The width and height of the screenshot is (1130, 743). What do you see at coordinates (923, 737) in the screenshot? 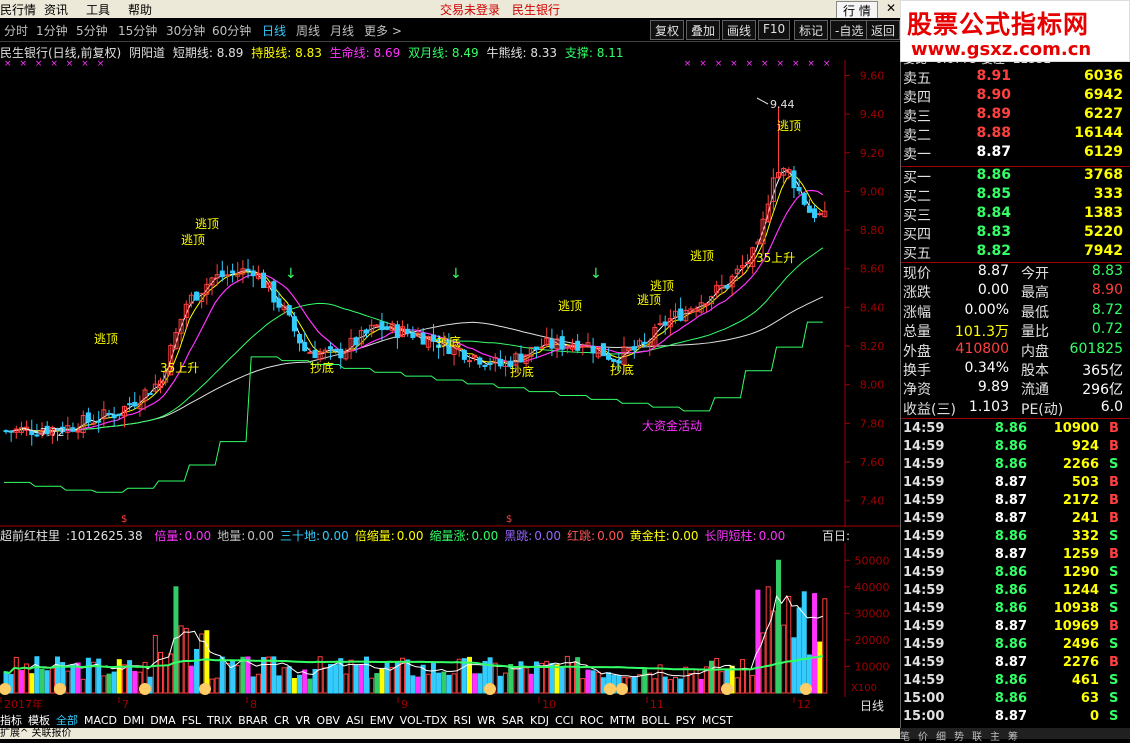
I see `panel-tab: 价` at bounding box center [923, 737].